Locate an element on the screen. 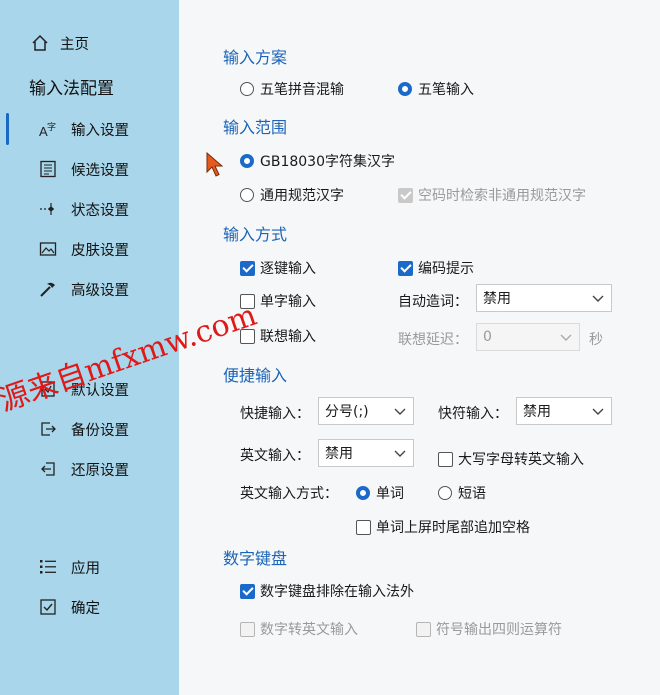 The width and height of the screenshot is (660, 695). checkbox-lianxiang: 联想输入 is located at coordinates (278, 336).